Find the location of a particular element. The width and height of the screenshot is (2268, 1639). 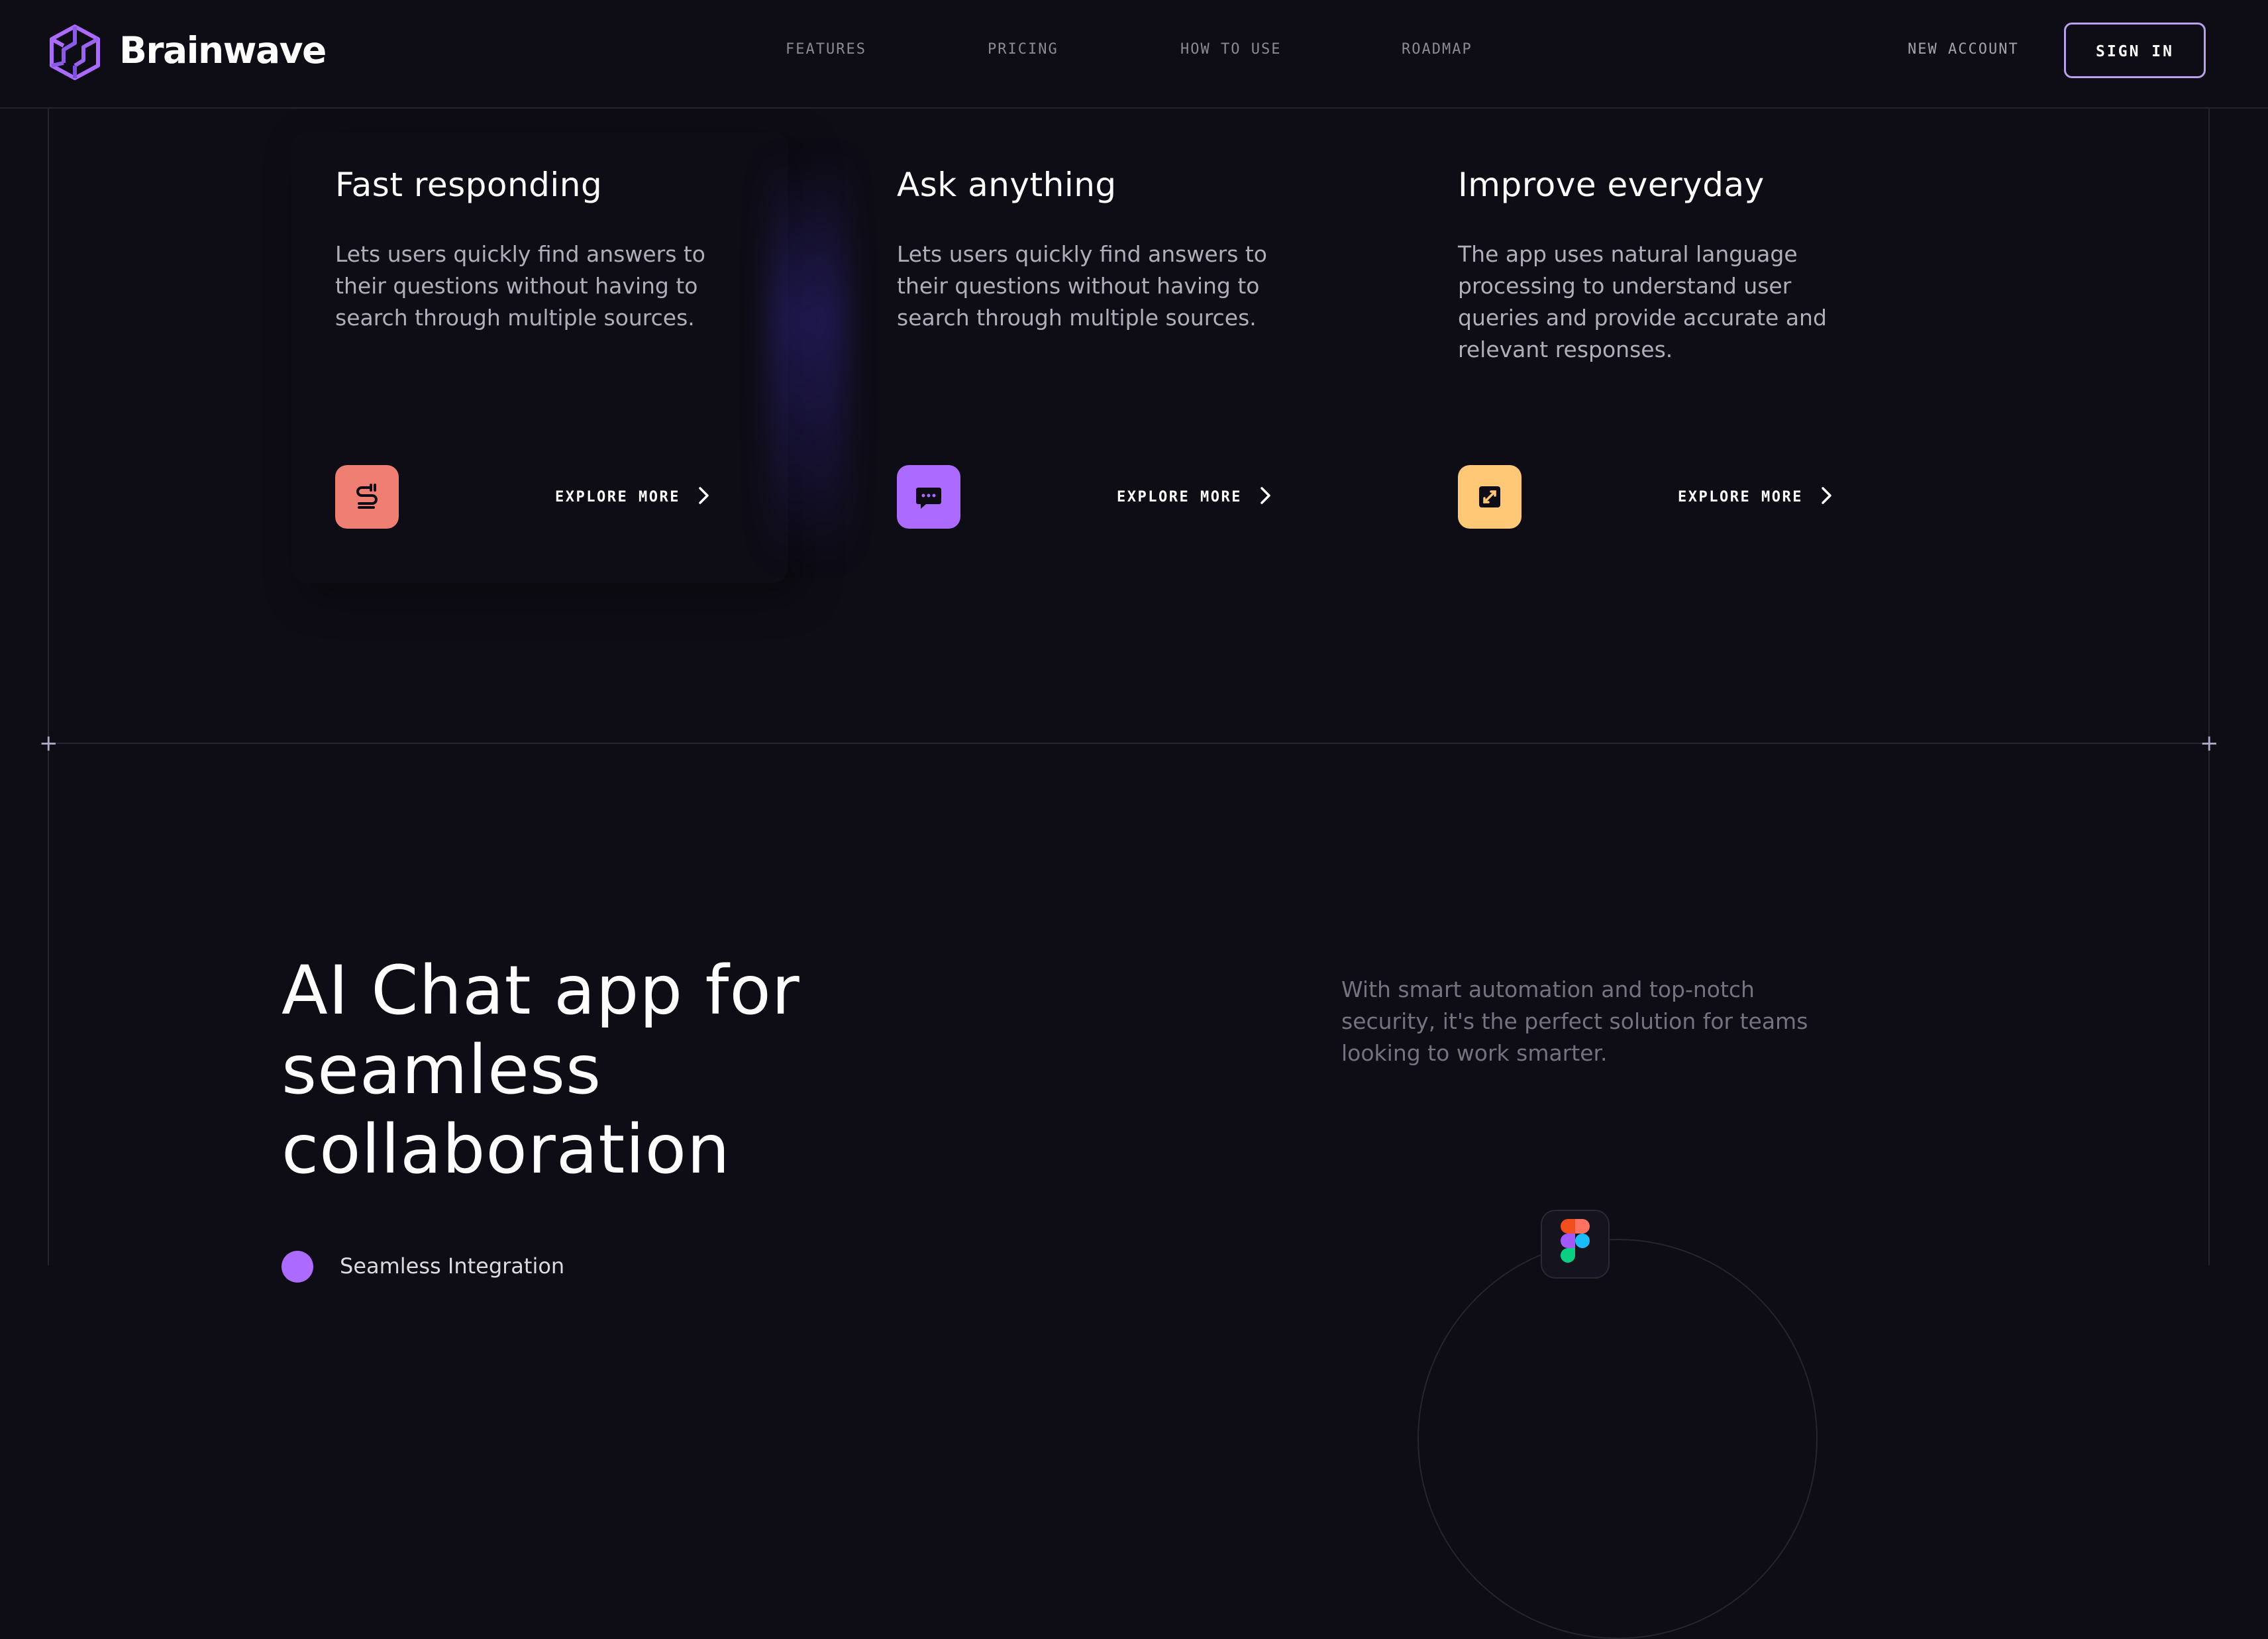

frame-right-line is located at coordinates (2209, 686).